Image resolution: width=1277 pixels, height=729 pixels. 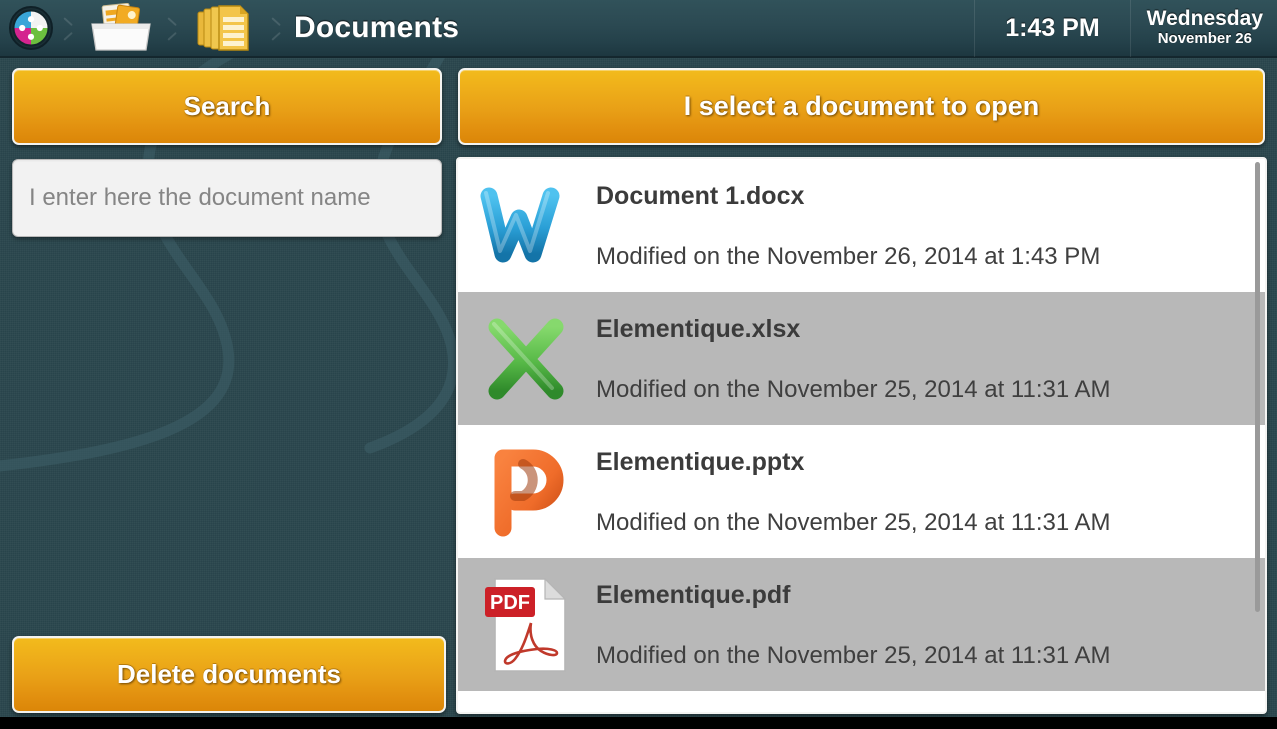 I want to click on app-puzzle-logo-icon, so click(x=31, y=28).